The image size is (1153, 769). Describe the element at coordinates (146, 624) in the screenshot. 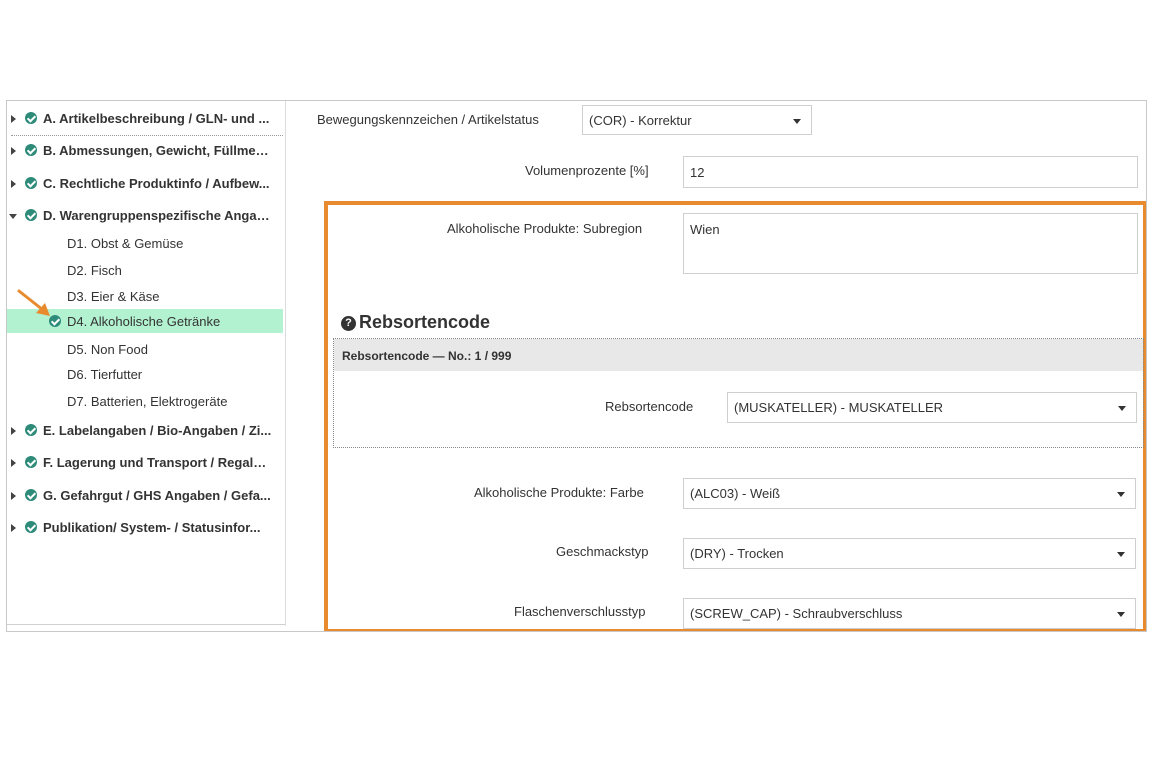

I see `sidebar-bottom-border` at that location.